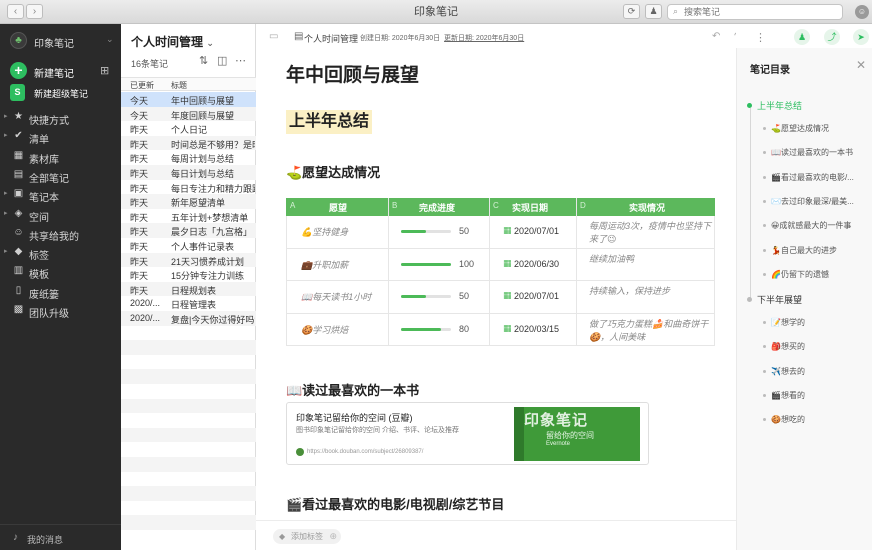 Image resolution: width=872 pixels, height=550 pixels. I want to click on view-toggle-icon: ◫, so click(222, 60).